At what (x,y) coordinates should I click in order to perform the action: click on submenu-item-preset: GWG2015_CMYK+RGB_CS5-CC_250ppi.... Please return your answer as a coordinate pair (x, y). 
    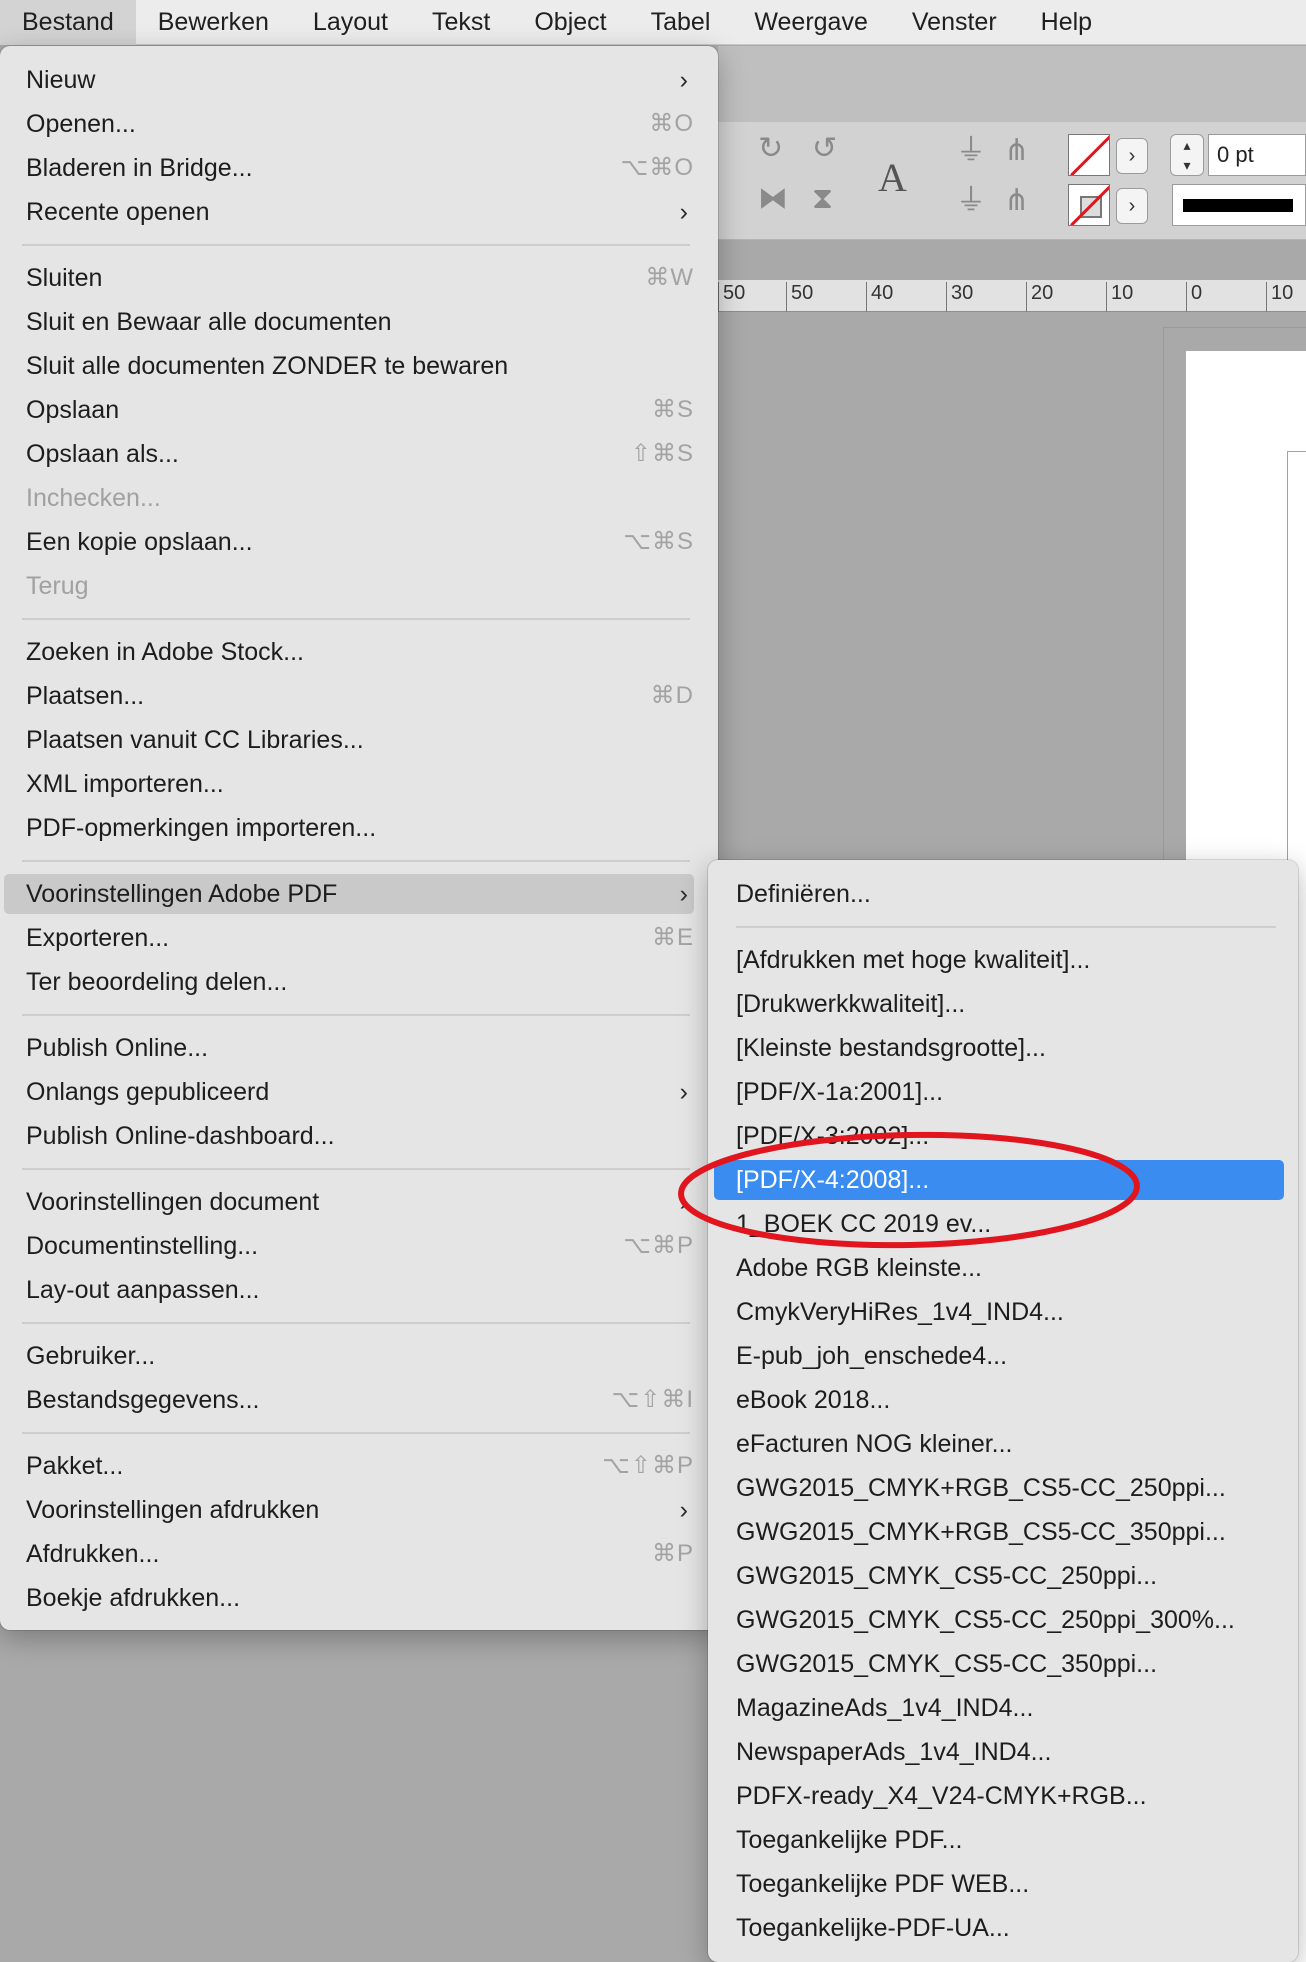
    Looking at the image, I should click on (999, 1488).